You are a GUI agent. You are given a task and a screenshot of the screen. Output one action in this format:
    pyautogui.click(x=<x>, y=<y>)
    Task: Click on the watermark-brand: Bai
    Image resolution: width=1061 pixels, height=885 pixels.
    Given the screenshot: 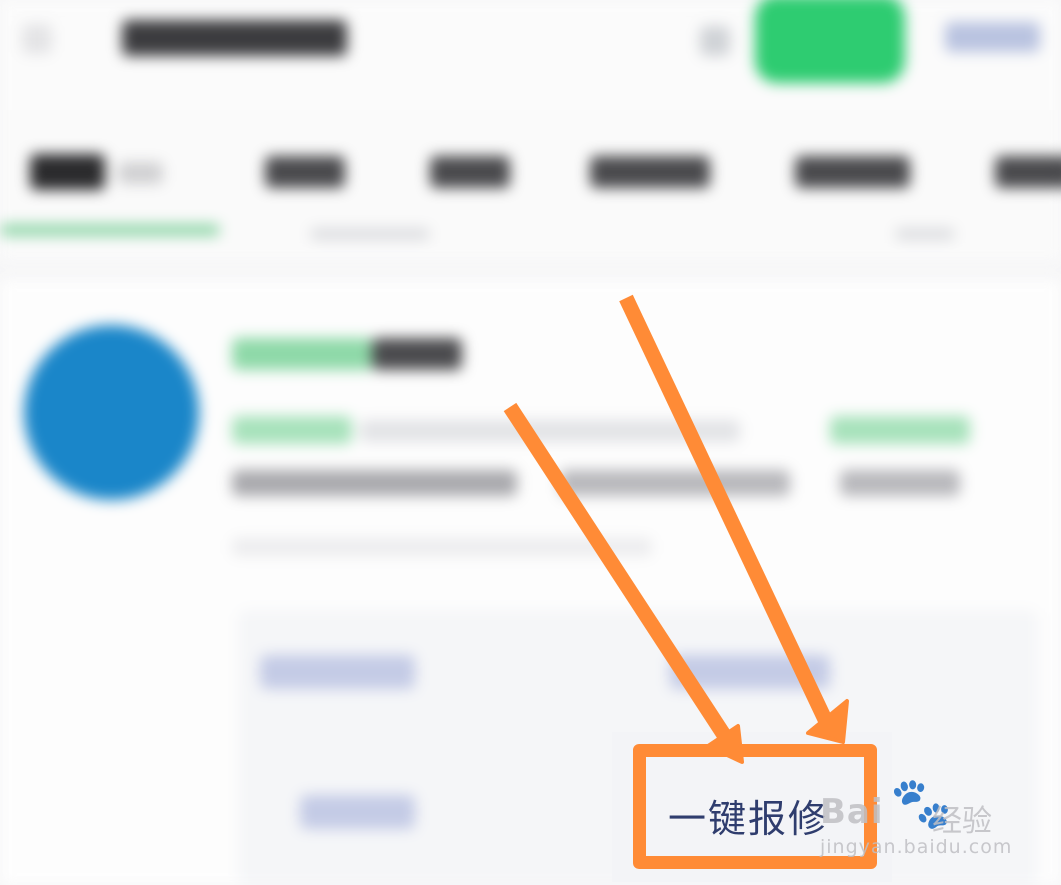 What is the action you would take?
    pyautogui.click(x=852, y=812)
    